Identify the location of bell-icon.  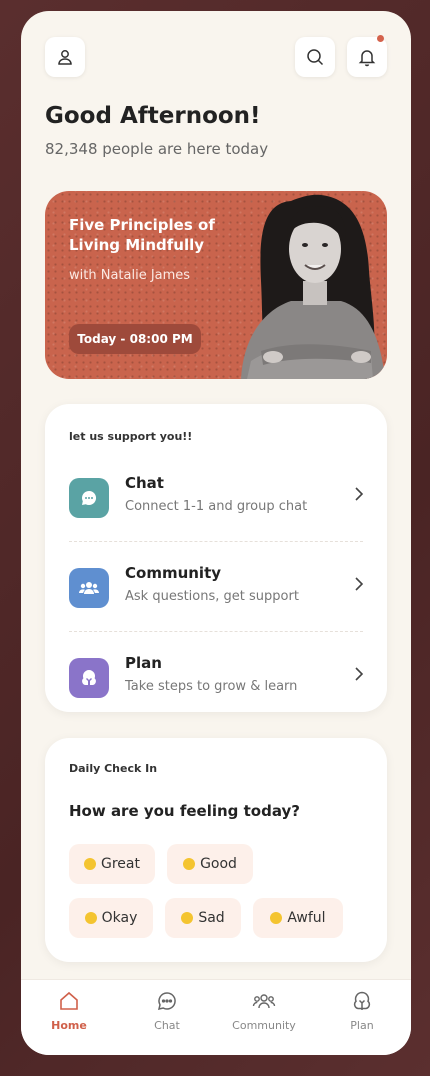
(367, 58).